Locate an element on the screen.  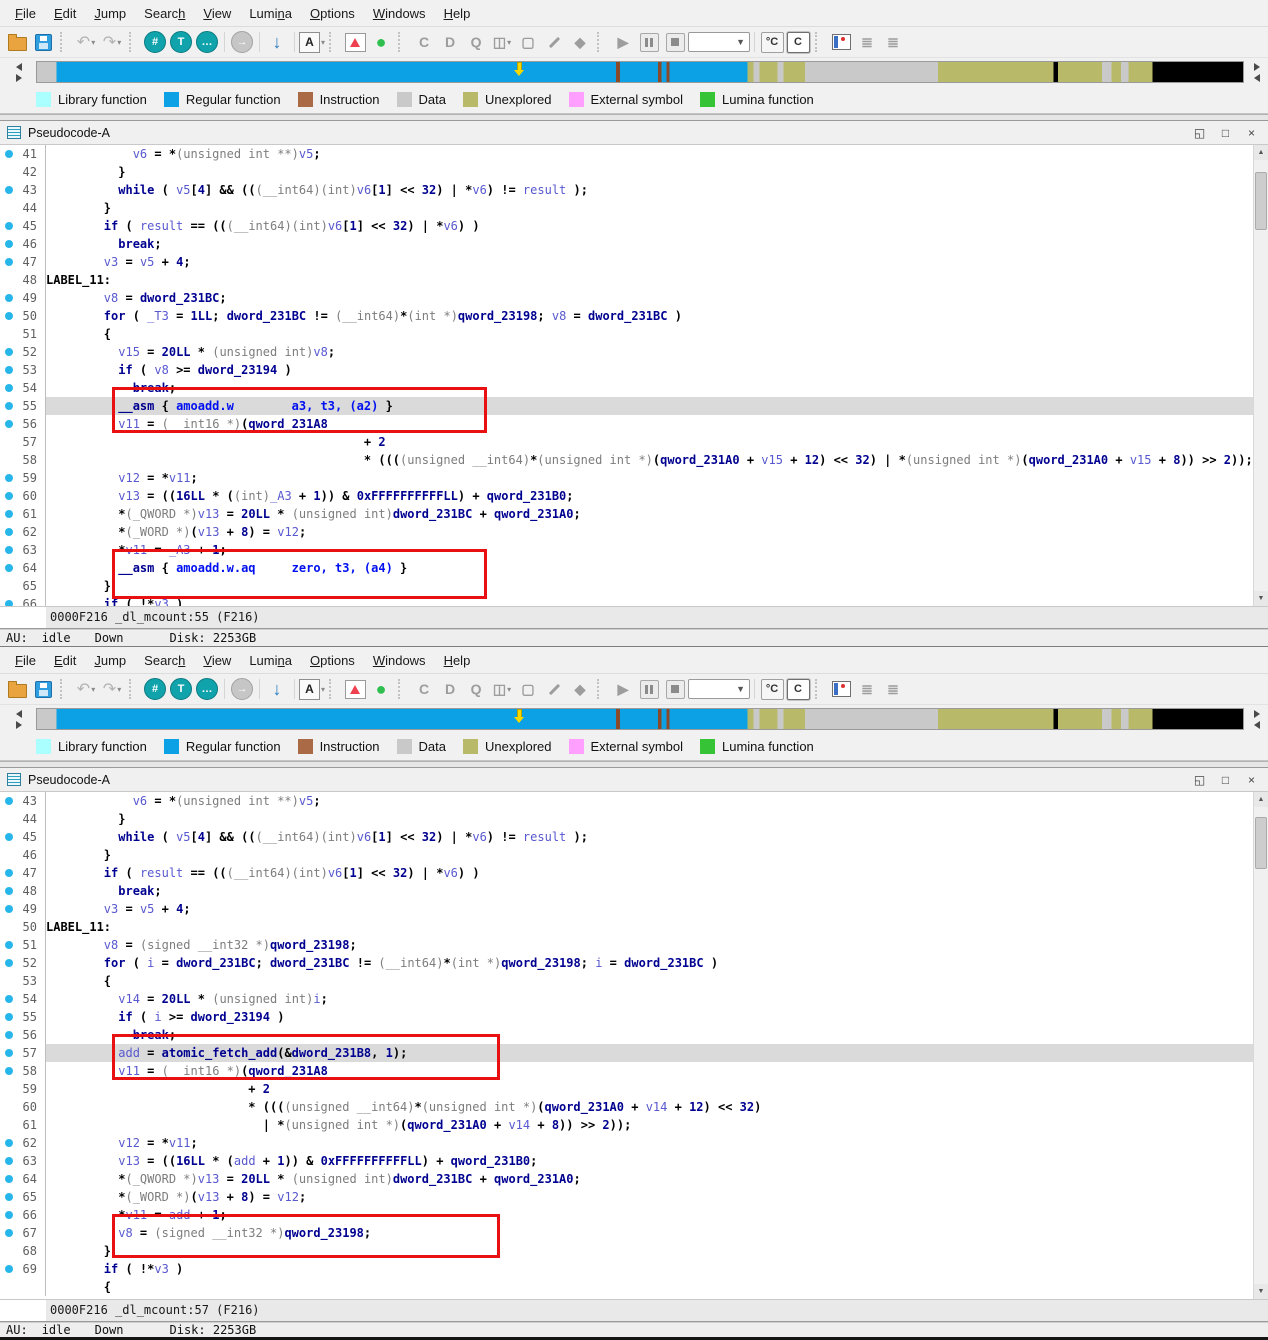
scroll-thumb is located at coordinates (1261, 201).